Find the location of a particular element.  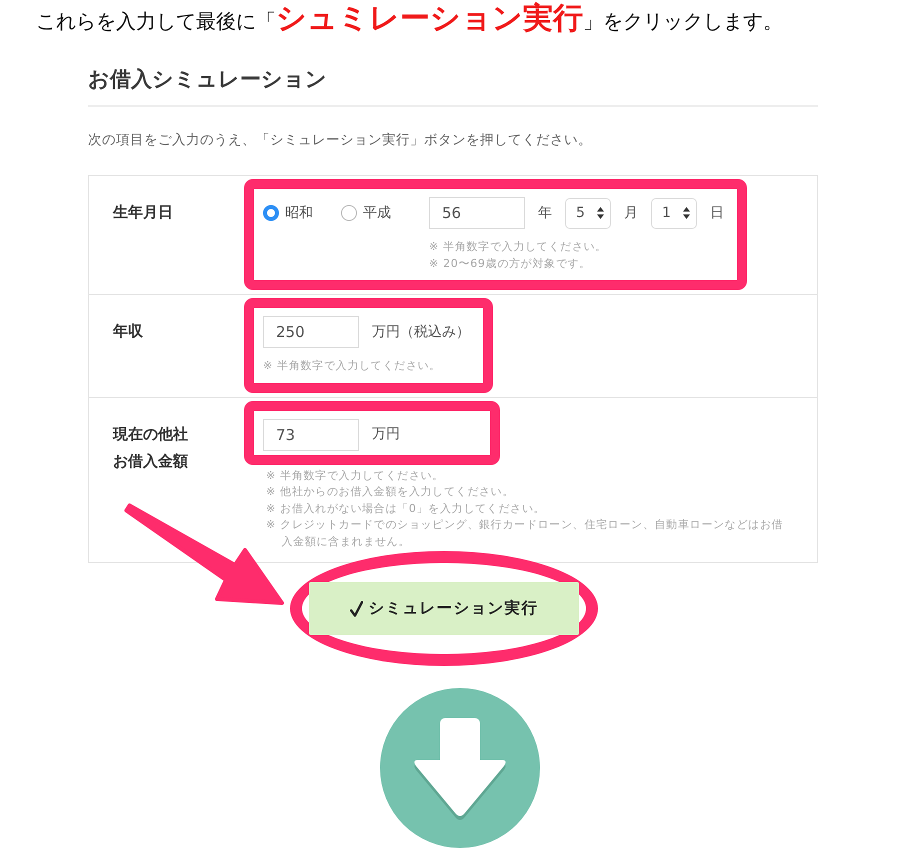

note-text: ※ クレジットカードでのショッピング、銀行カードローン、住宅ローン、自動車ローンなどはお借入金額に含まれません。 is located at coordinates (525, 533).